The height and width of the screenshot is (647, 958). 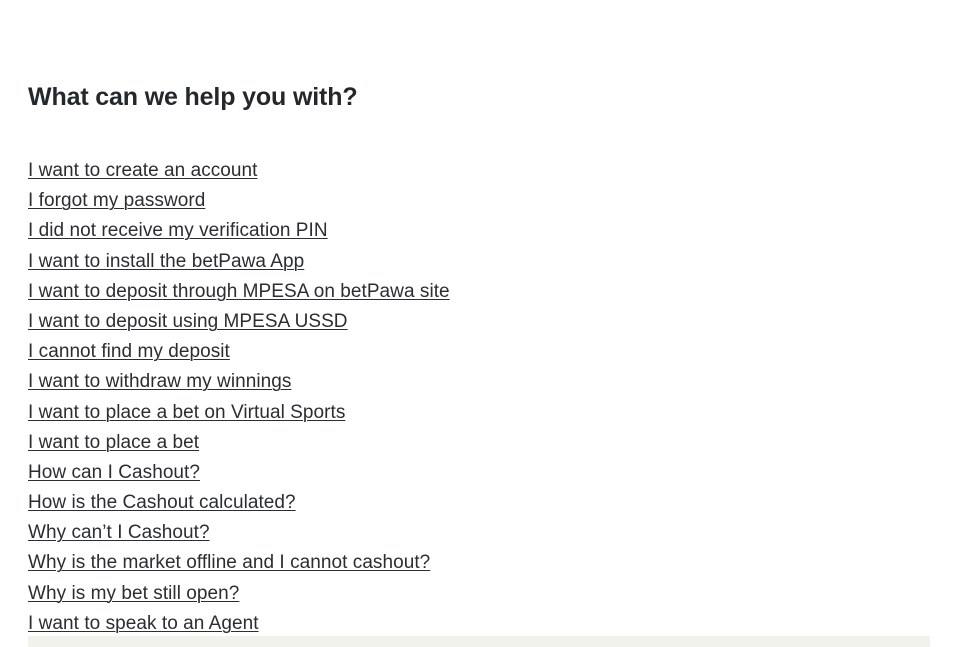 I want to click on faq-list-item: Why is my bet still open?, so click(x=479, y=594).